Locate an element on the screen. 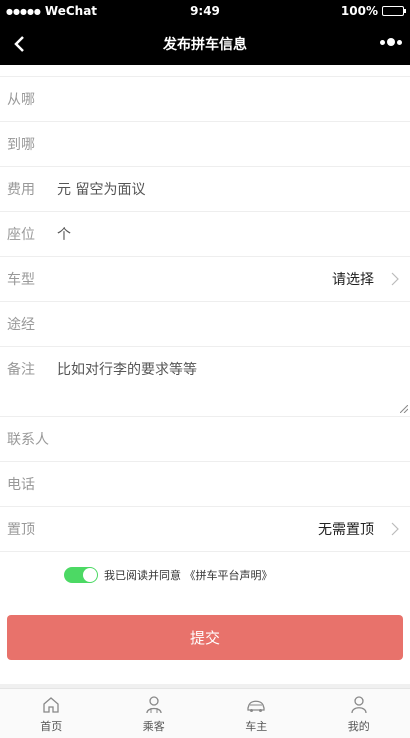 The image size is (410, 738). chevron-left-icon is located at coordinates (20, 44).